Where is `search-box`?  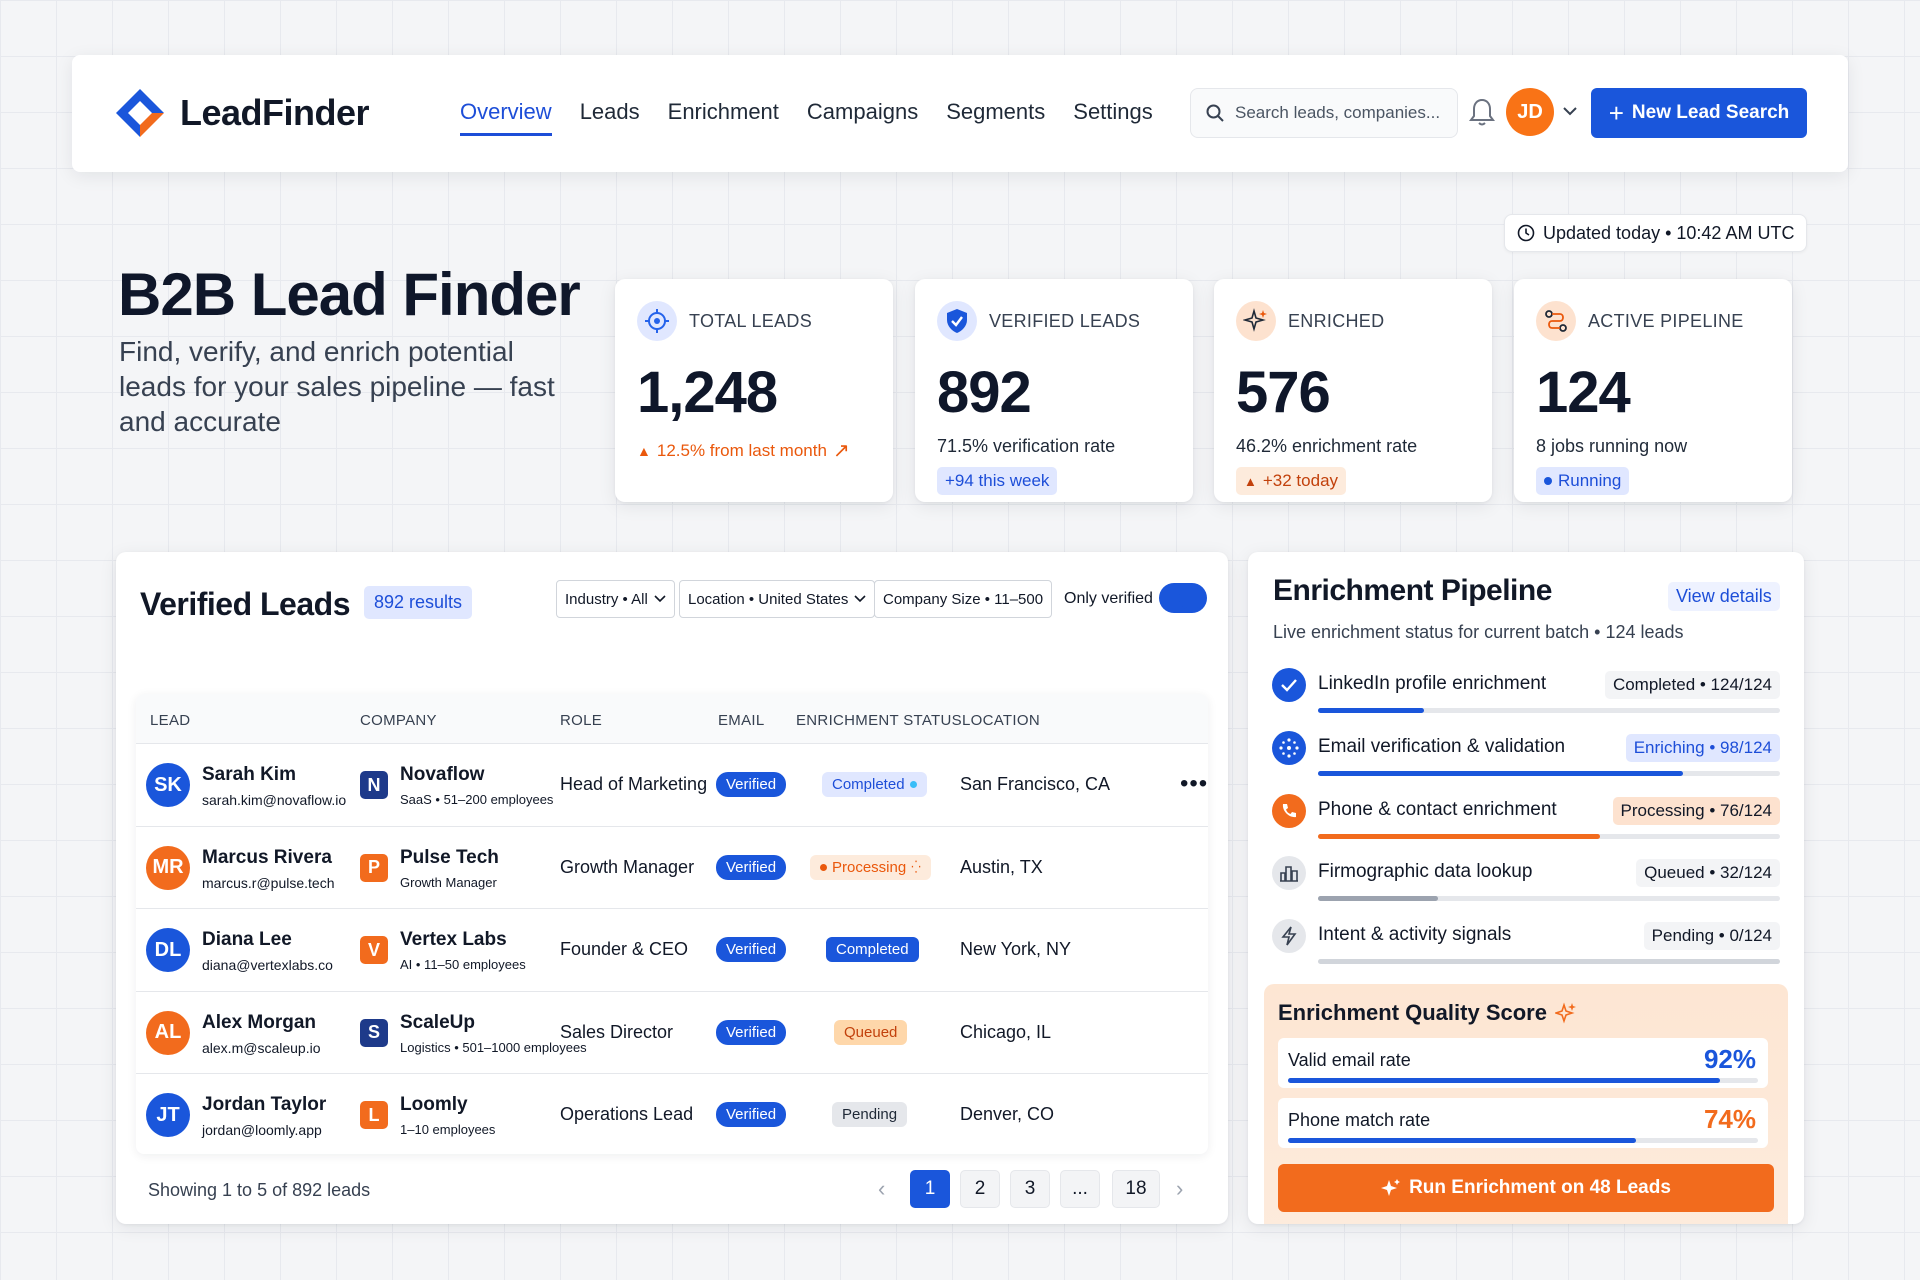 search-box is located at coordinates (1324, 113).